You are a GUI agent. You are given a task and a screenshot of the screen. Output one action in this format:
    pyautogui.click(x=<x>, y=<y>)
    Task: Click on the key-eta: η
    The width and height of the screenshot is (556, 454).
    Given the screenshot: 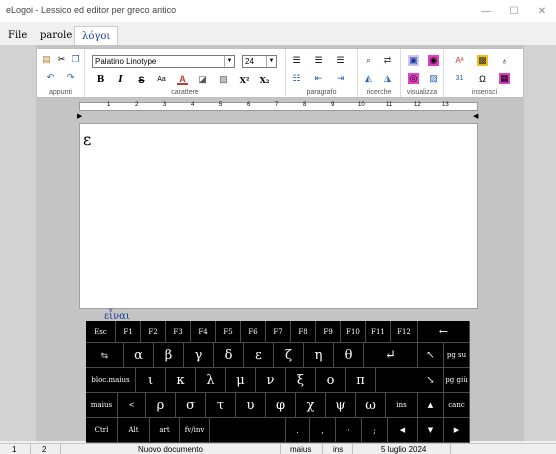 What is the action you would take?
    pyautogui.click(x=319, y=355)
    